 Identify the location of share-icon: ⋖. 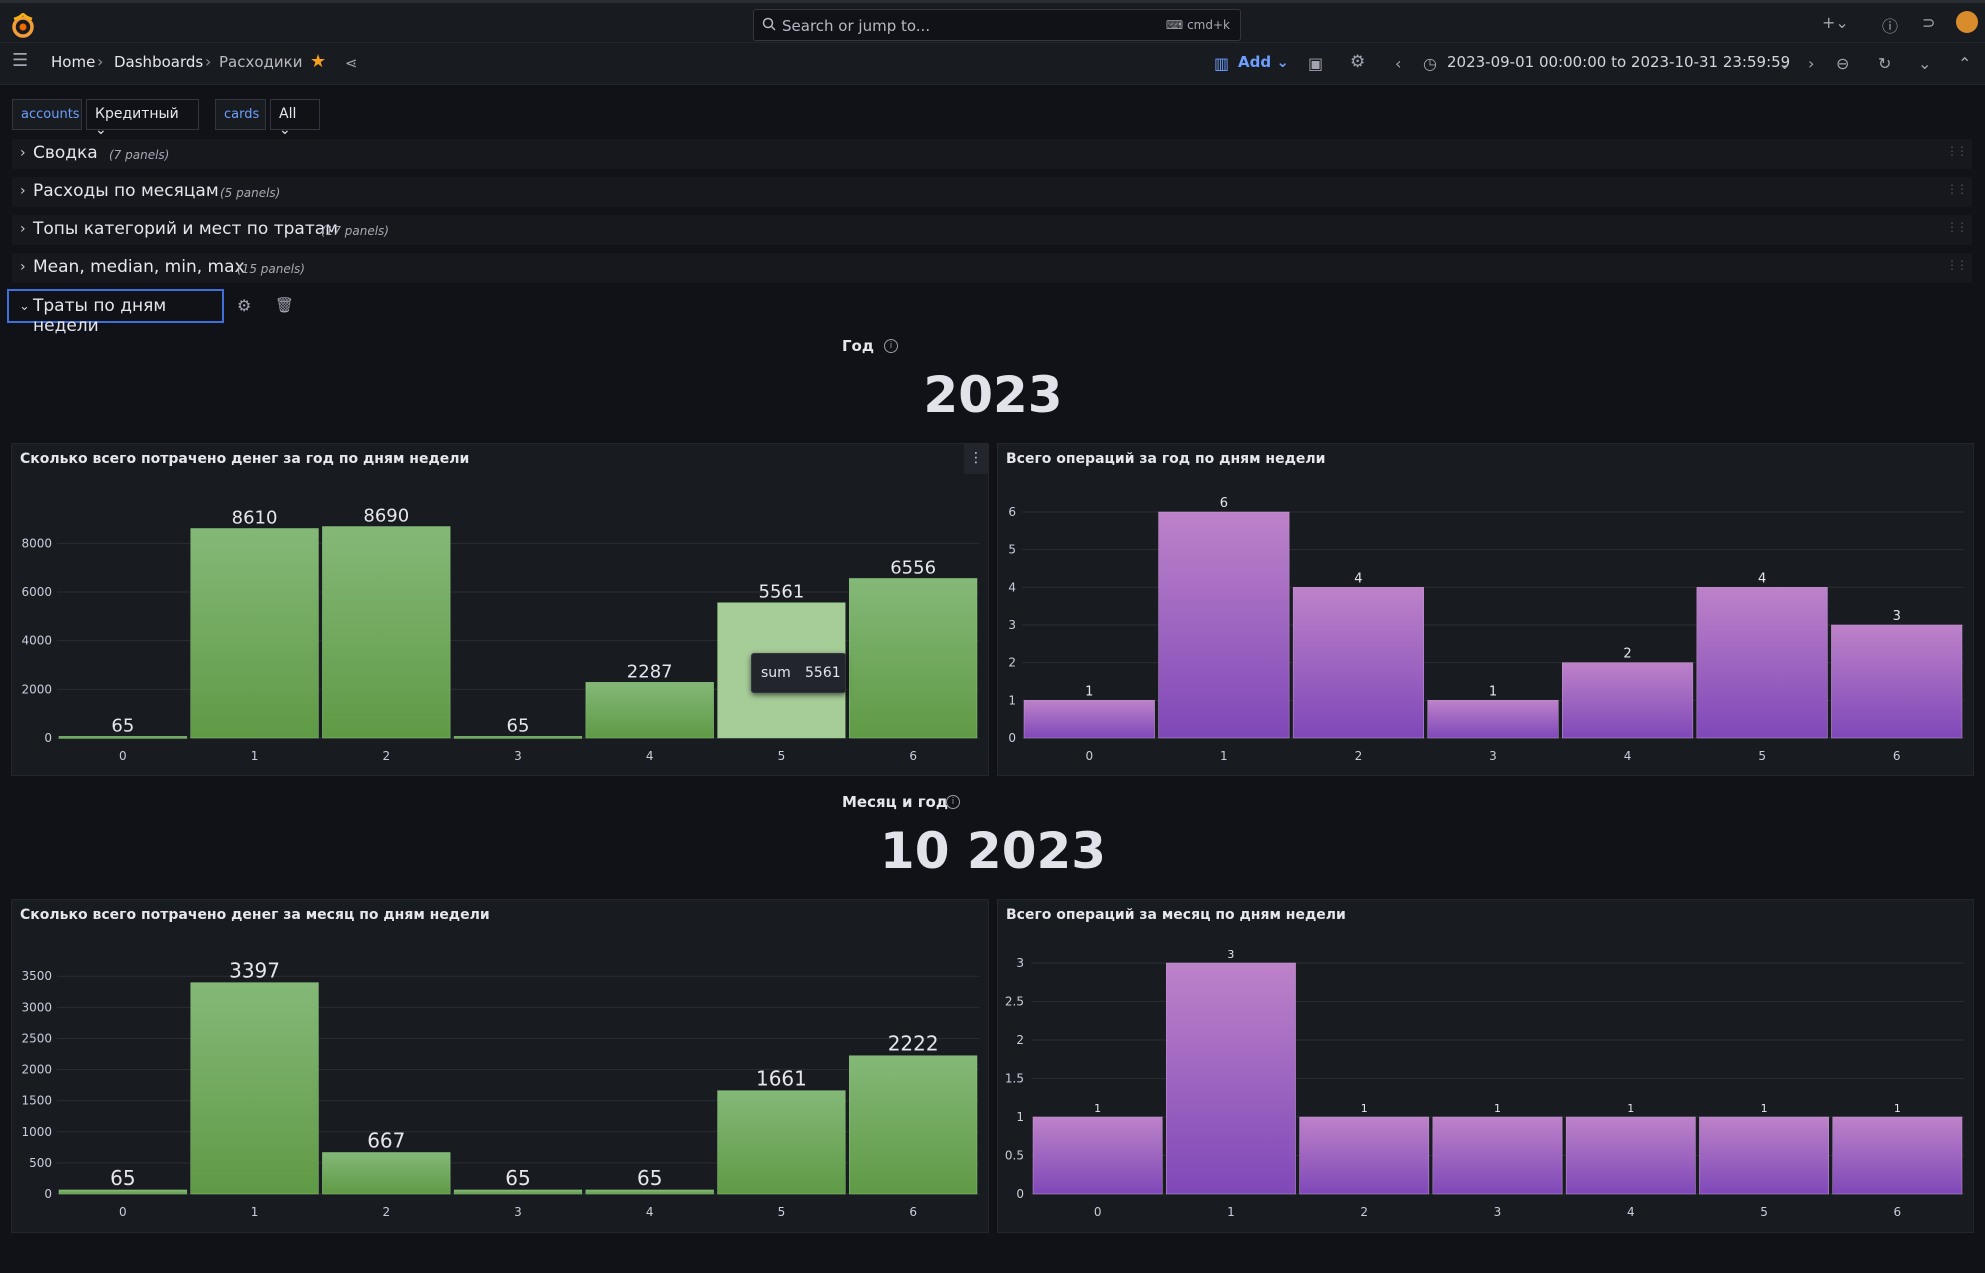
(351, 63).